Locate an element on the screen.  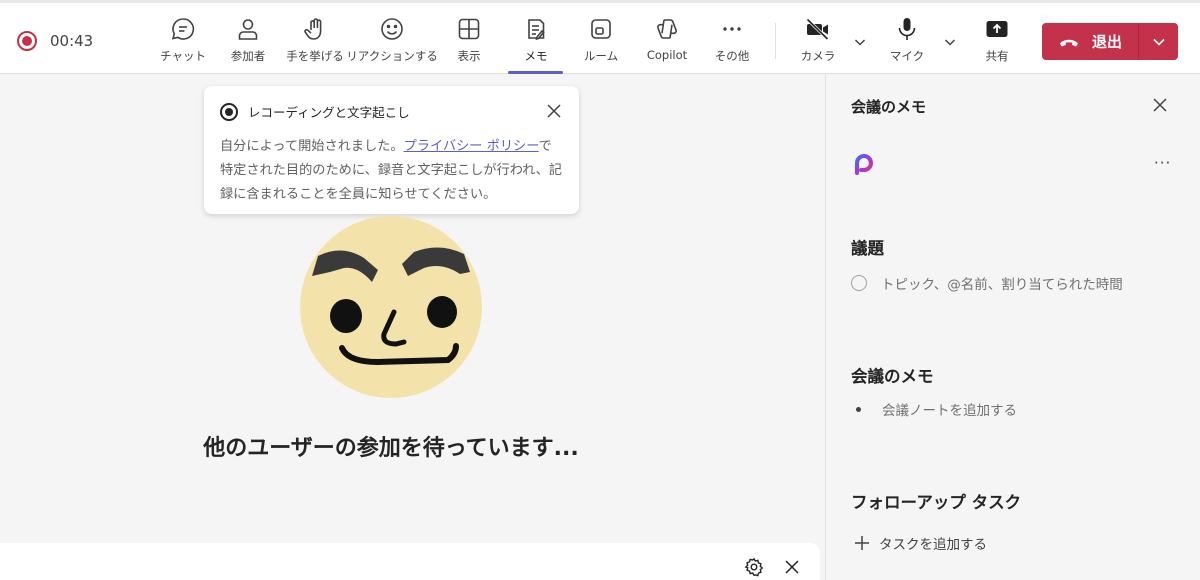
person-icon is located at coordinates (248, 29).